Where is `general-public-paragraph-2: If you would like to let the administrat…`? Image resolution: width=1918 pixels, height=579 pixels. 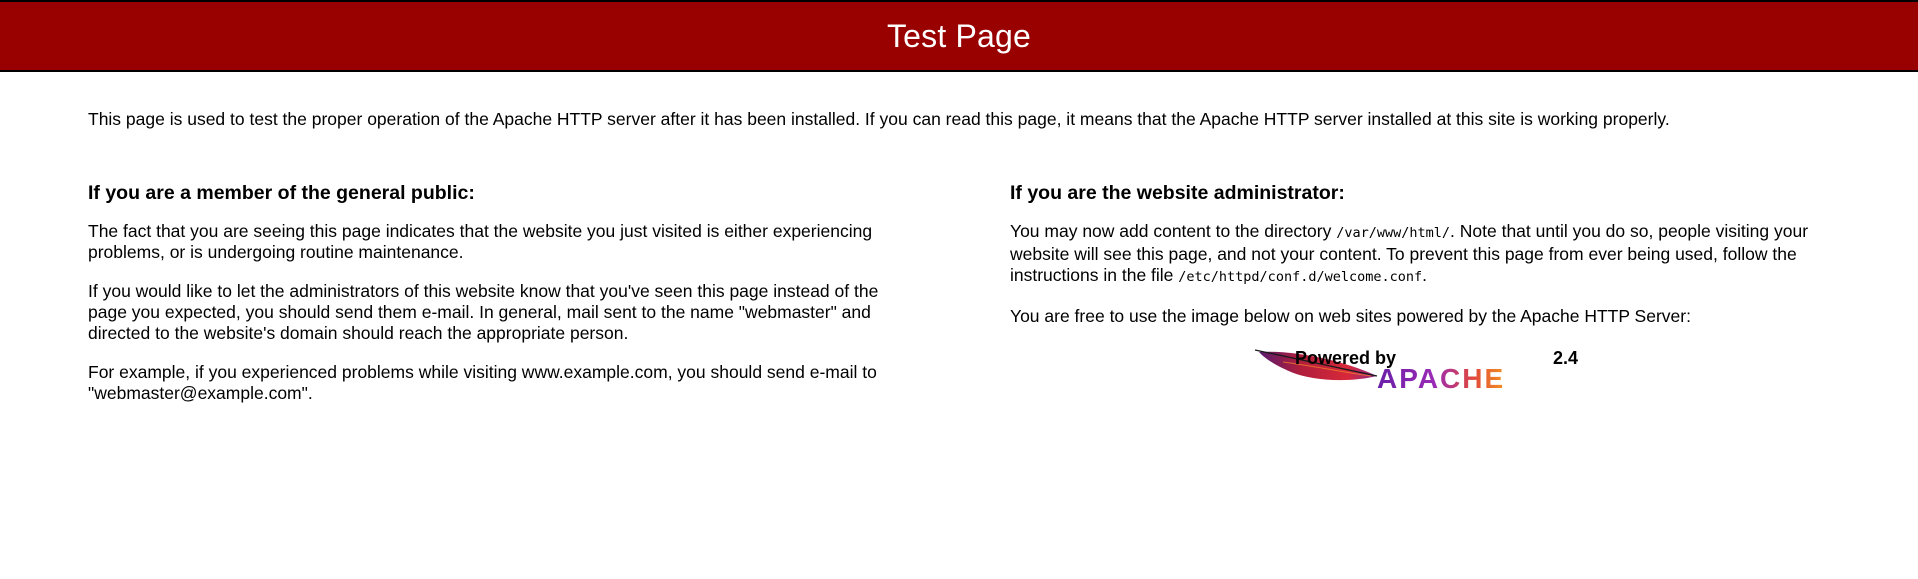 general-public-paragraph-2: If you would like to let the administrat… is located at coordinates (483, 312).